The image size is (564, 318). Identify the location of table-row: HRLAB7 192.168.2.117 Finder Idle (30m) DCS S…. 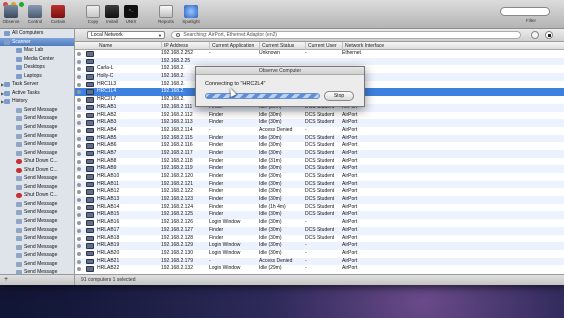
(319, 153).